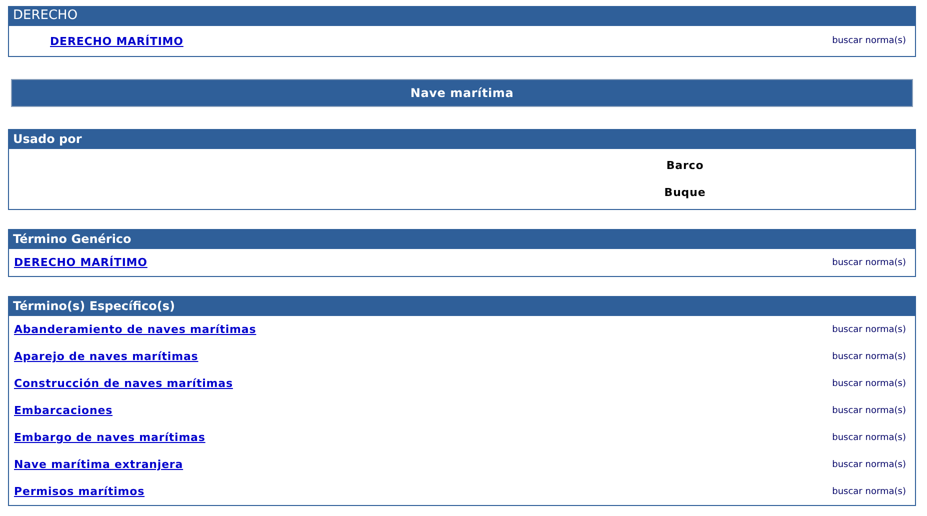 This screenshot has height=516, width=927. I want to click on term-link: Embarcaciones, so click(63, 410).